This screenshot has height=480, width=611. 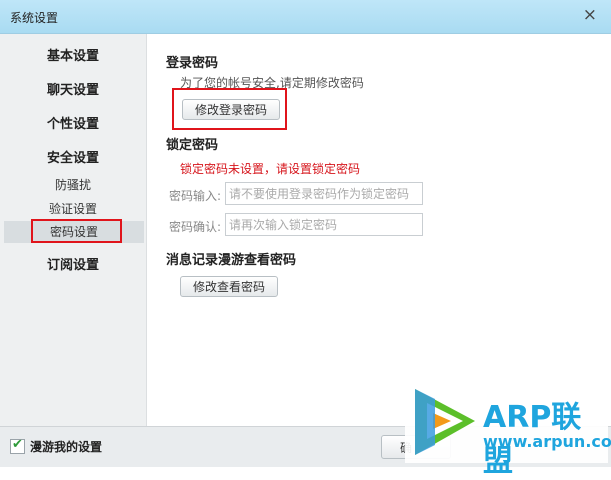 What do you see at coordinates (73, 184) in the screenshot?
I see `sidebar-item-anti-harass: 防骚扰` at bounding box center [73, 184].